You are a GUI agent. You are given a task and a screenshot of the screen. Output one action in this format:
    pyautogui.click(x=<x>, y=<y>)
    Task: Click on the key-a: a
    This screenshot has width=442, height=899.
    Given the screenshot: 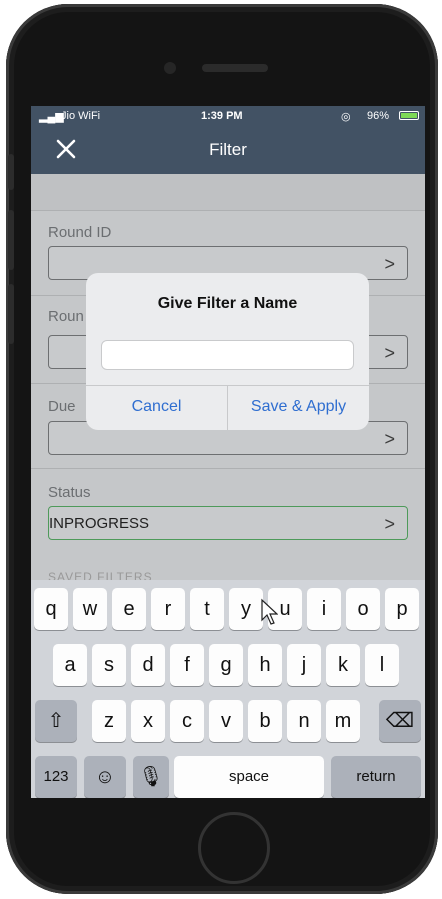 What is the action you would take?
    pyautogui.click(x=70, y=665)
    